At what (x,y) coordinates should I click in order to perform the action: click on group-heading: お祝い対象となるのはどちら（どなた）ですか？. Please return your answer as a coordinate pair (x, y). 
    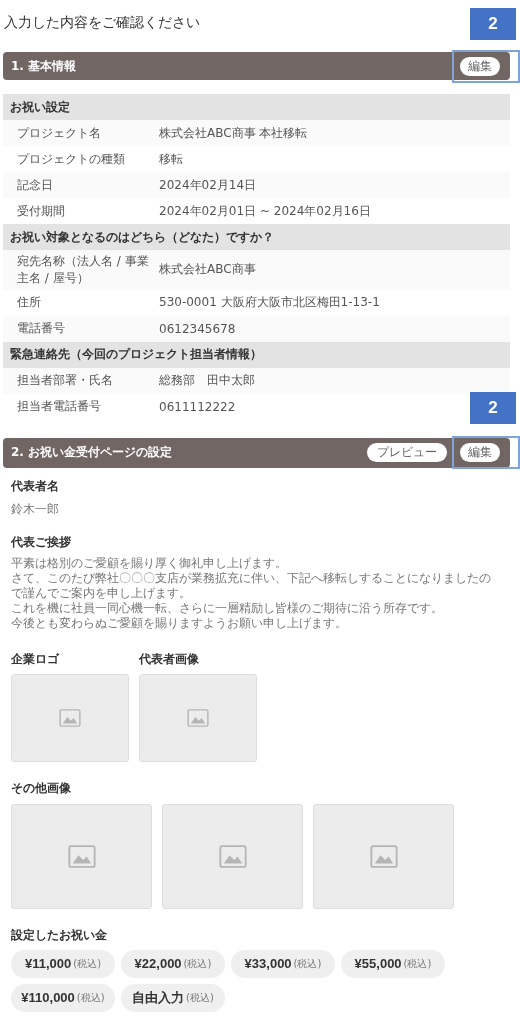
    Looking at the image, I should click on (256, 237).